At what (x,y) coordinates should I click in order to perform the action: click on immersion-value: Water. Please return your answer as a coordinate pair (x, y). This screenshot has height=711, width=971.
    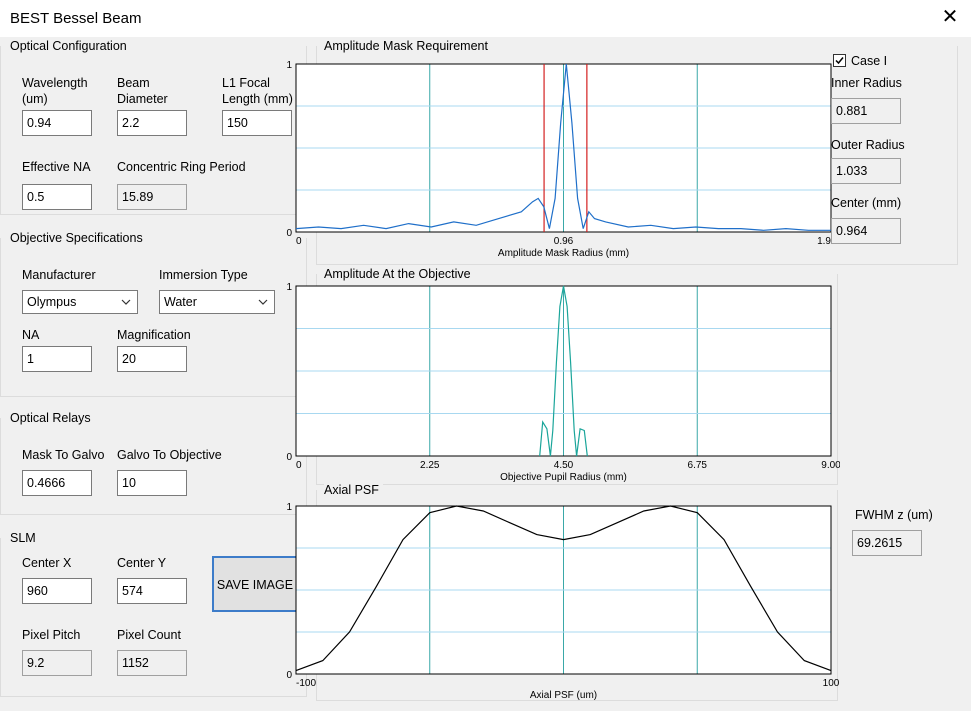
    Looking at the image, I should click on (180, 302).